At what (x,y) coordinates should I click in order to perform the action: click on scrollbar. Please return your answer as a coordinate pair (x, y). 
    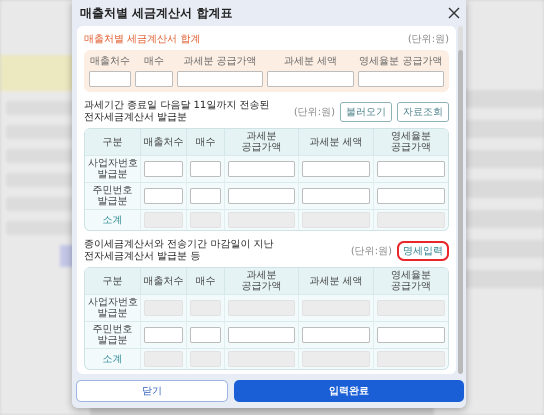
    Looking at the image, I should click on (460, 200).